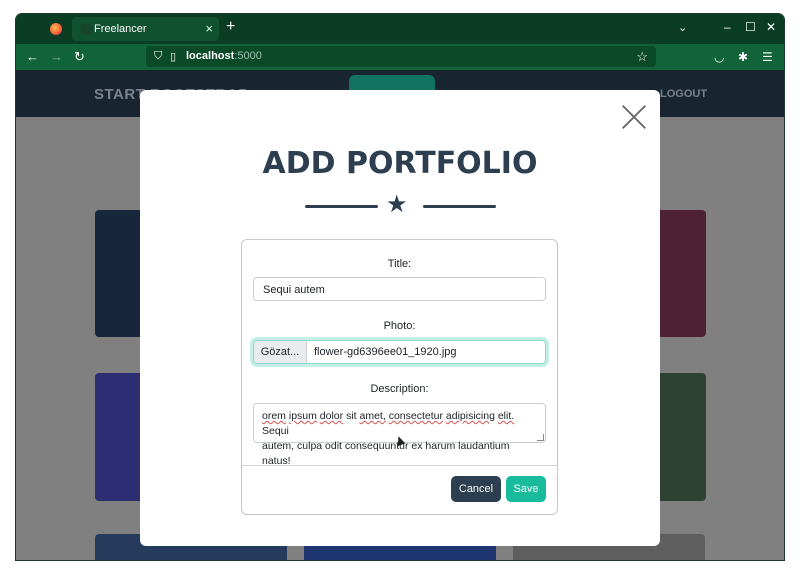 Image resolution: width=800 pixels, height=578 pixels. Describe the element at coordinates (399, 389) in the screenshot. I see `description-label: Description:` at that location.